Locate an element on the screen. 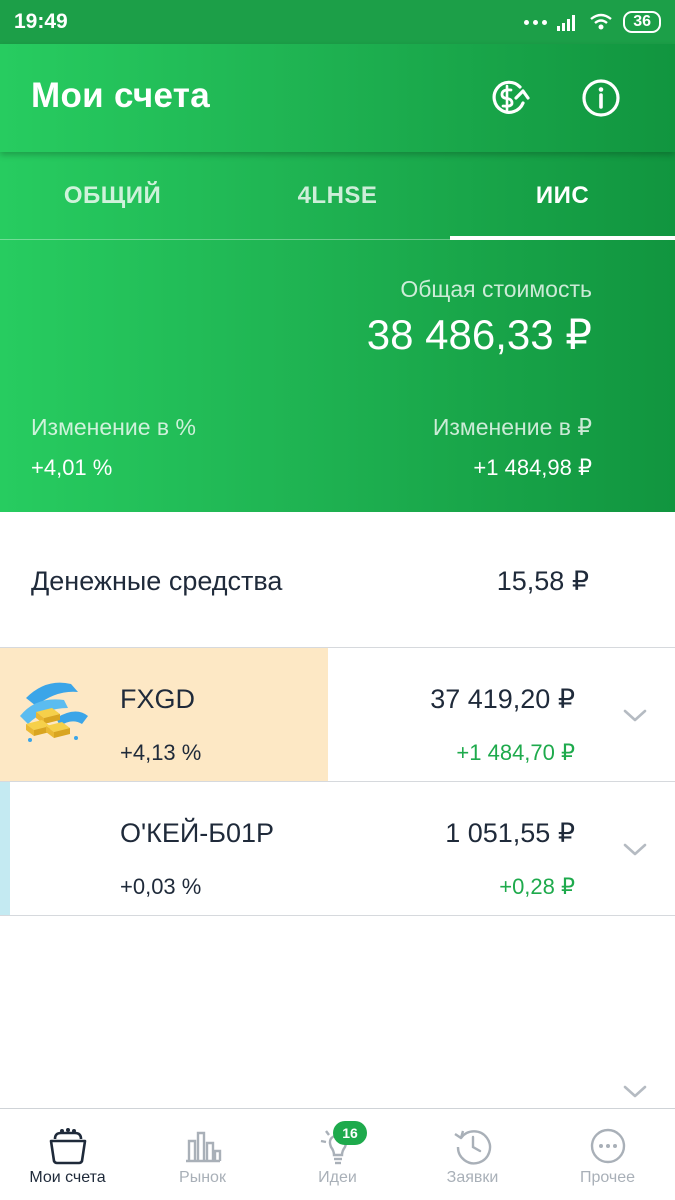 The image size is (675, 1200). change-rub-value: +1 484,98 ₽ is located at coordinates (532, 467).